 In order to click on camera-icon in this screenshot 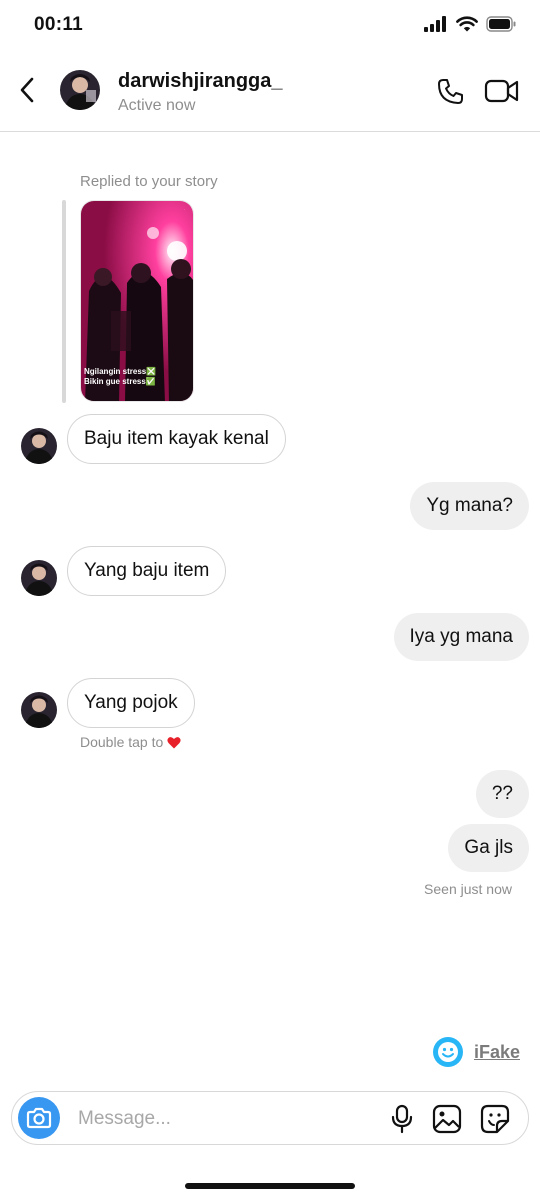, I will do `click(39, 1118)`.